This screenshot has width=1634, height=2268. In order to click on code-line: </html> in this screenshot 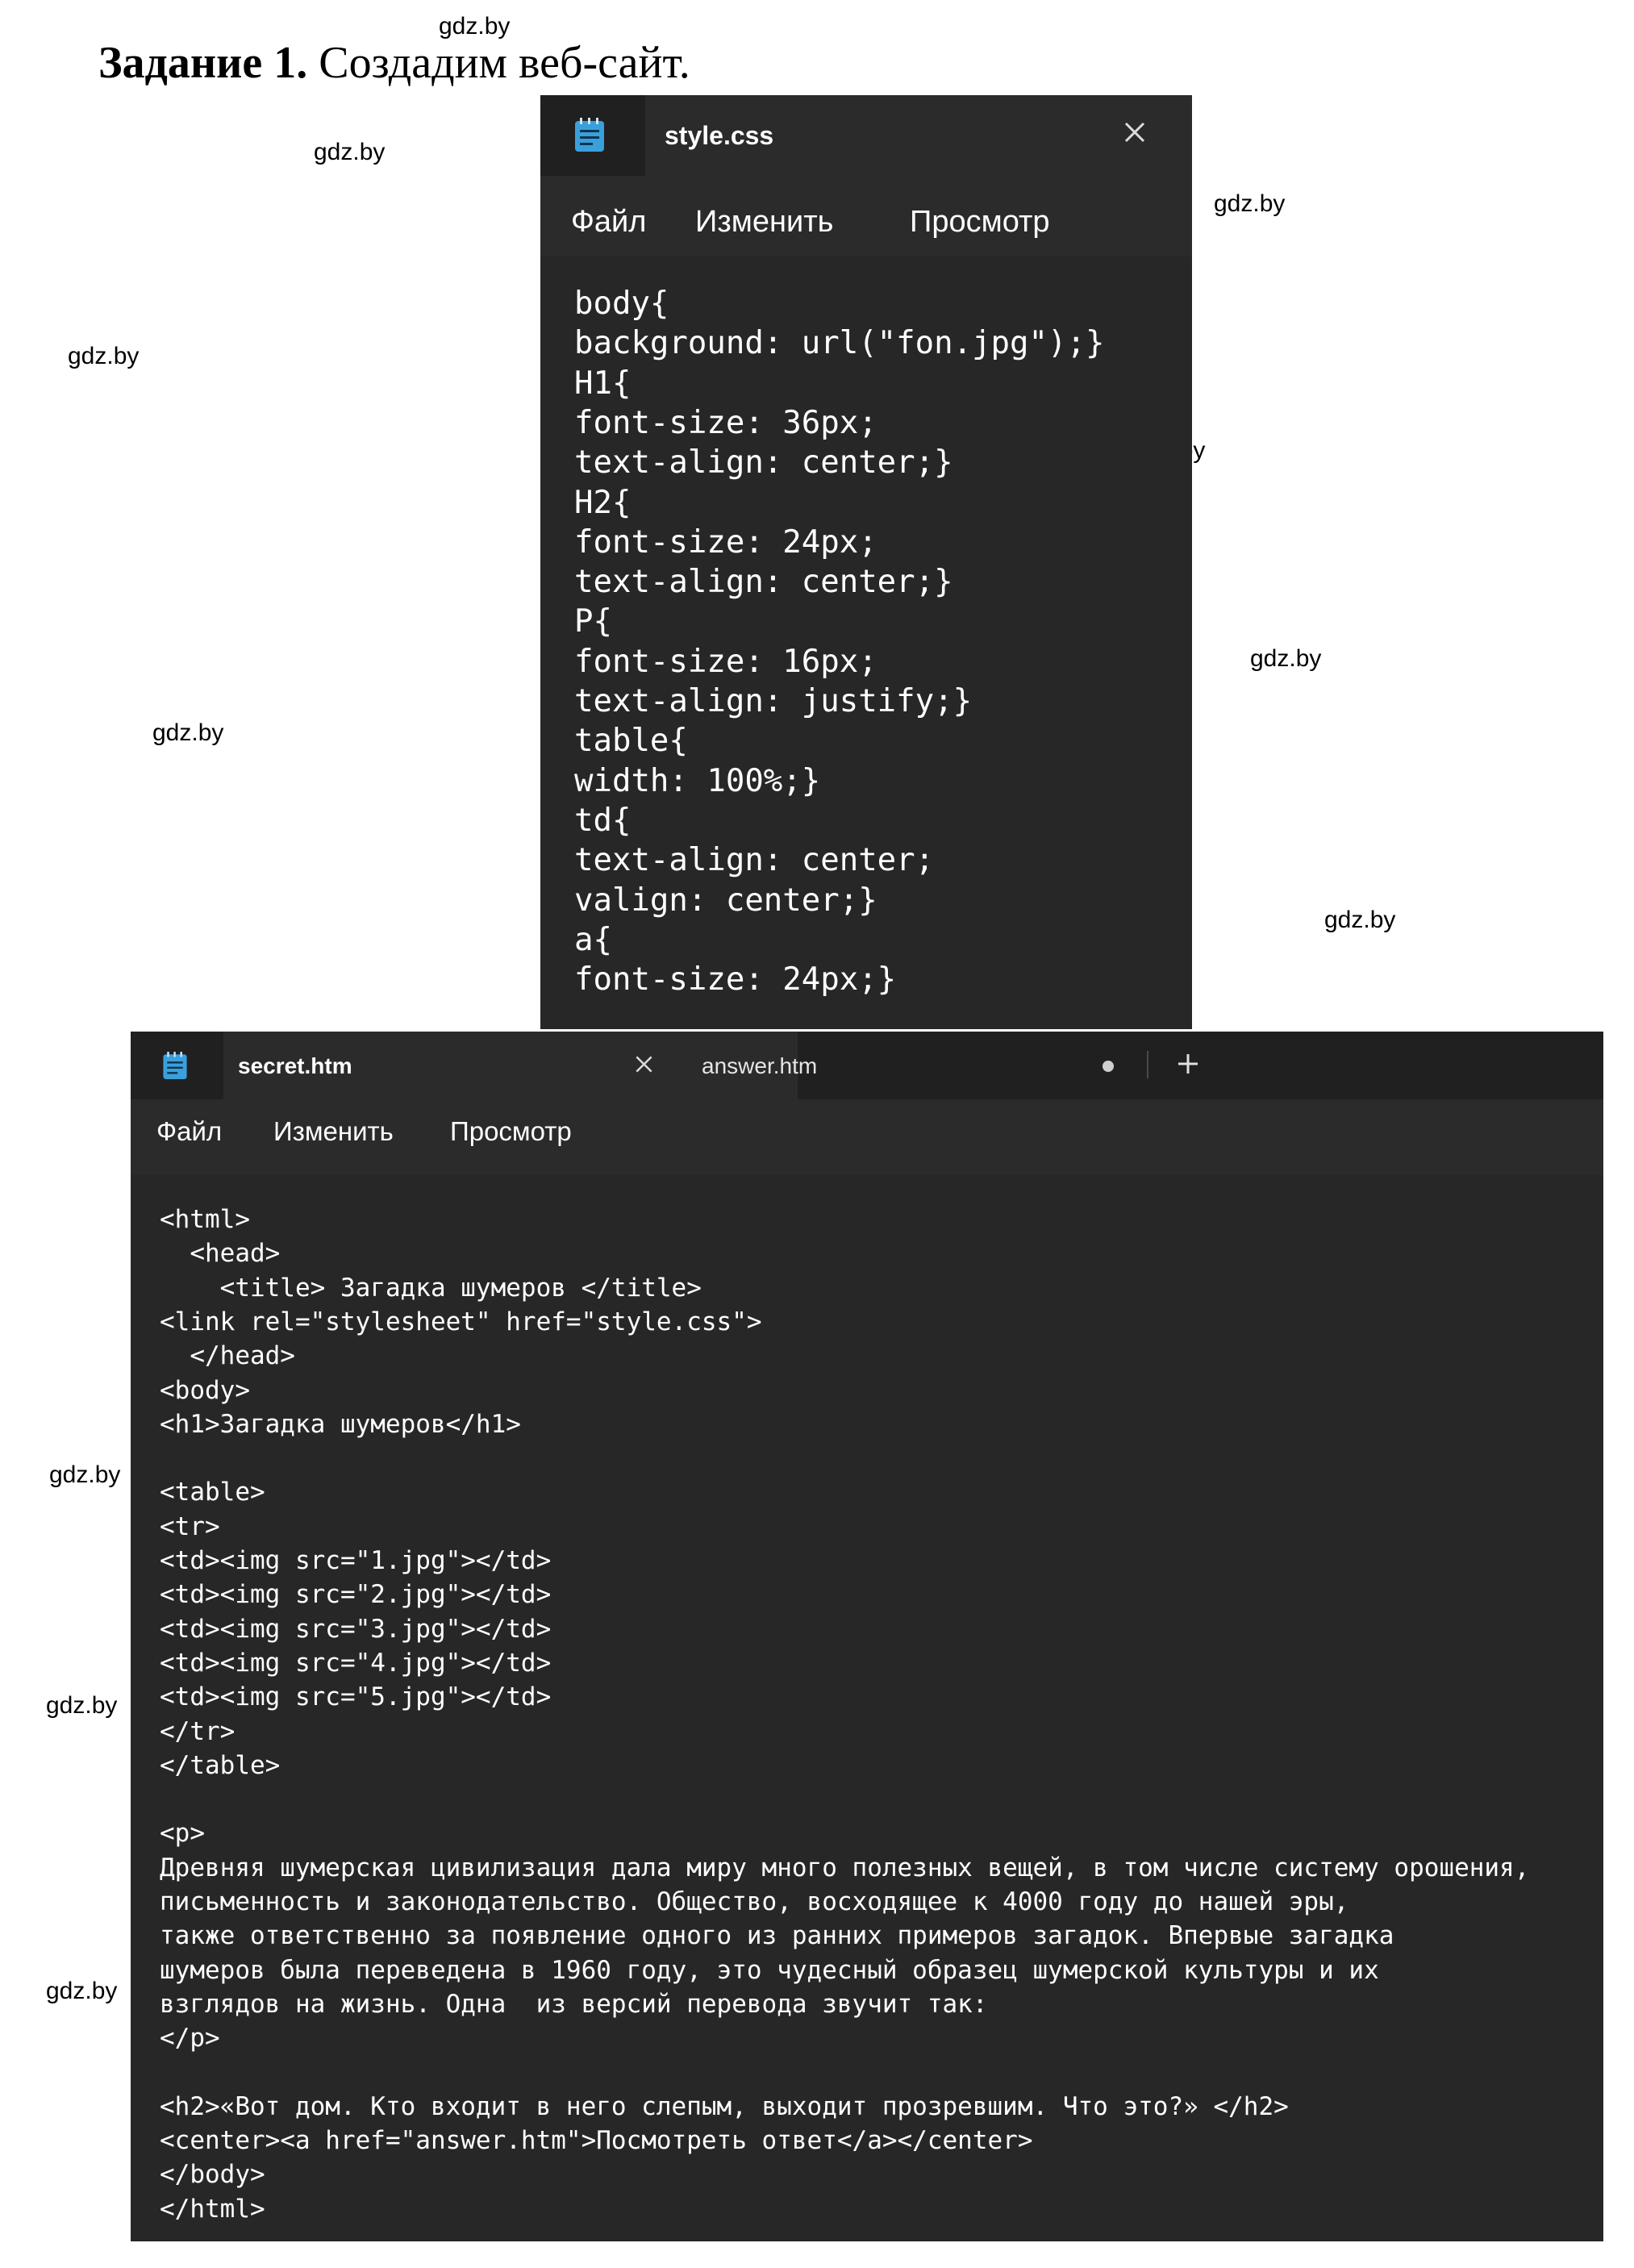, I will do `click(212, 2209)`.